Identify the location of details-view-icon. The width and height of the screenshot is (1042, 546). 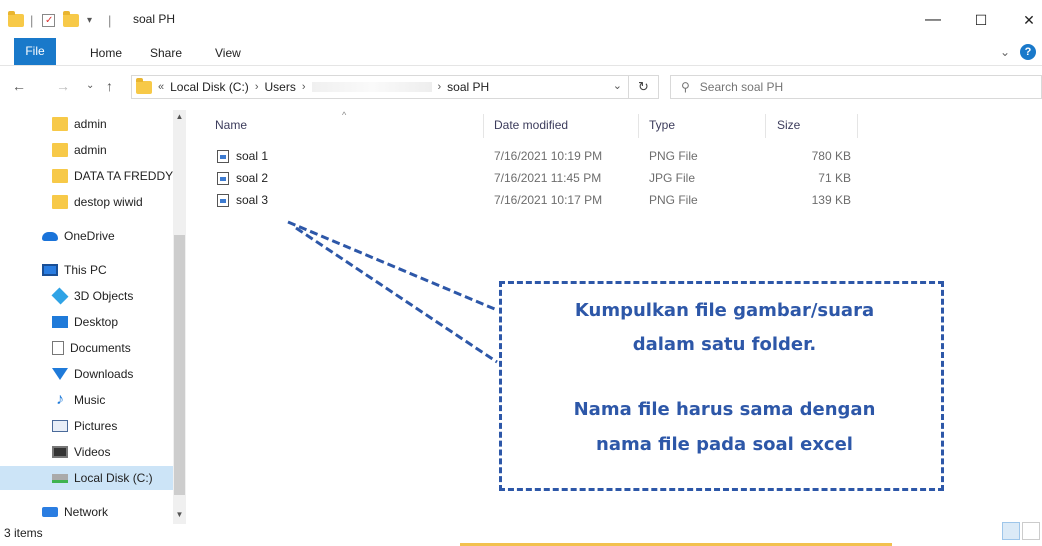
(1011, 531).